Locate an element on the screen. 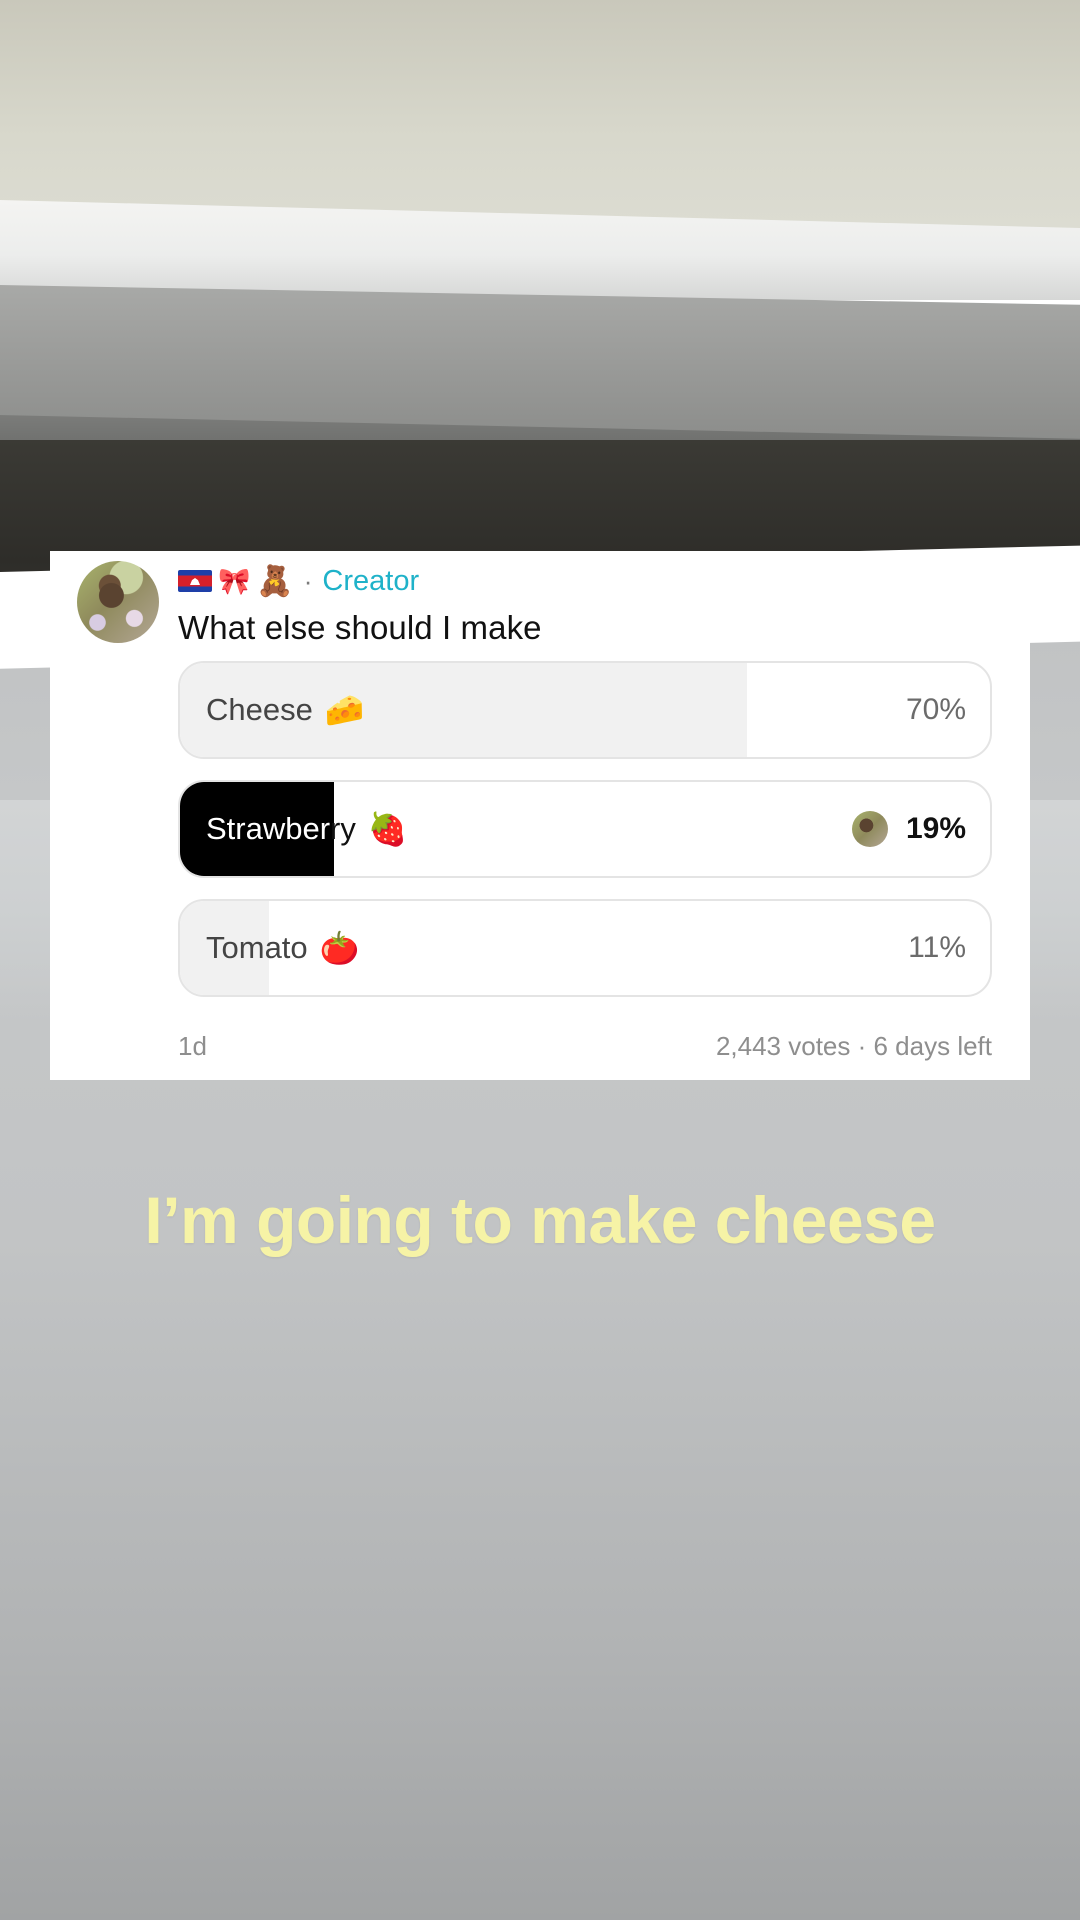 This screenshot has width=1080, height=1920. video-caption: I’m going to make cheese is located at coordinates (540, 1220).